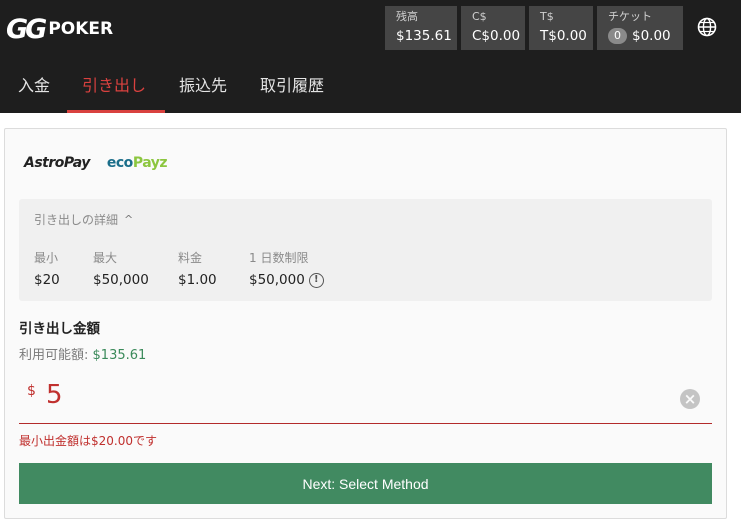  What do you see at coordinates (81, 29) in the screenshot?
I see `logo-poker: POKER` at bounding box center [81, 29].